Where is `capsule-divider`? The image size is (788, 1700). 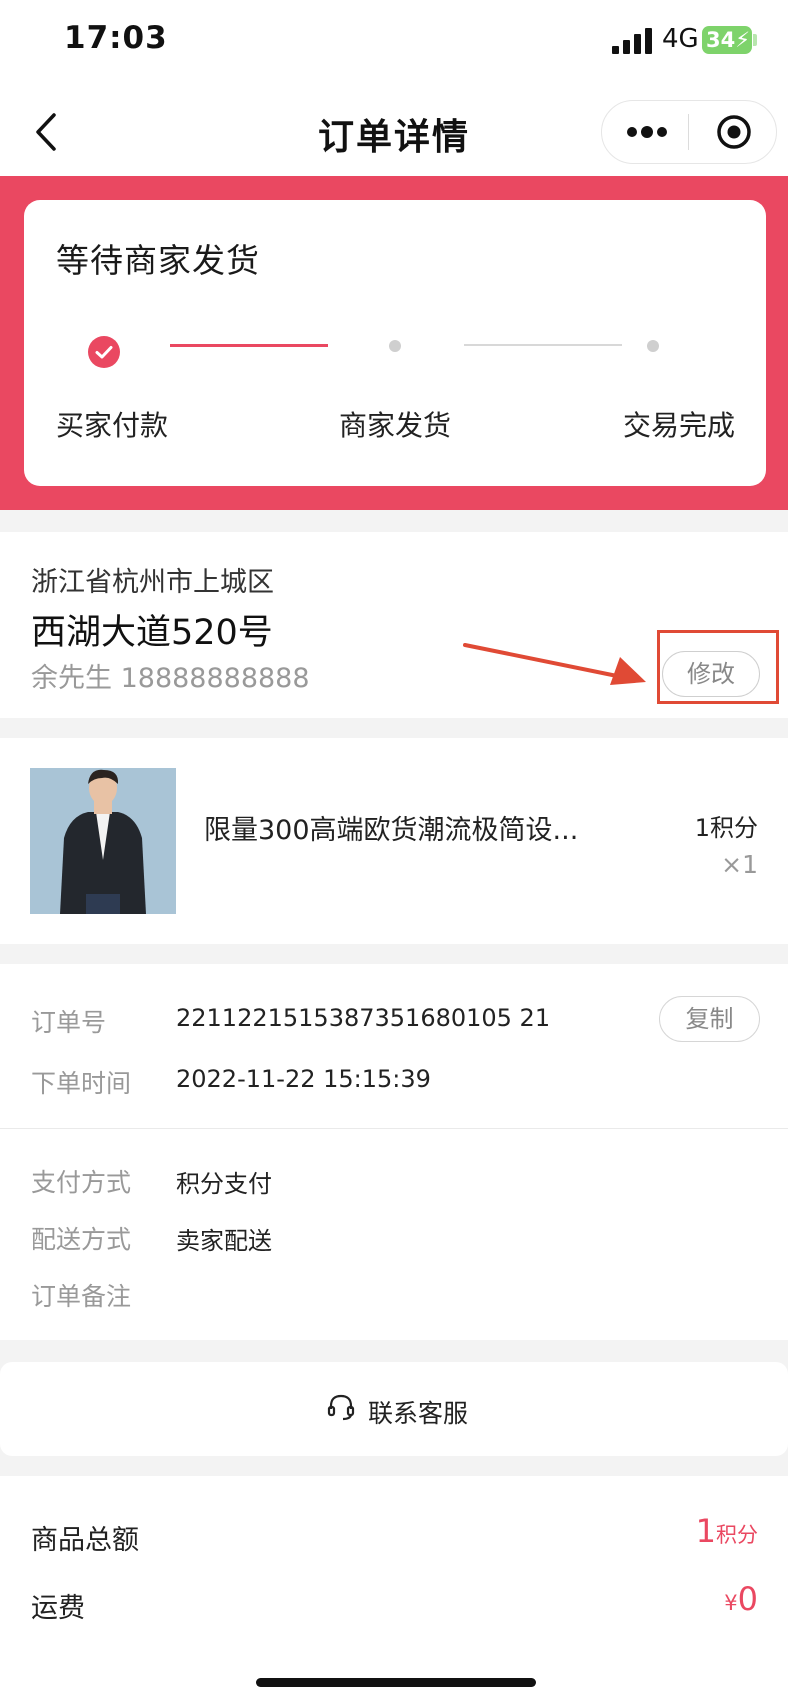
capsule-divider is located at coordinates (688, 132).